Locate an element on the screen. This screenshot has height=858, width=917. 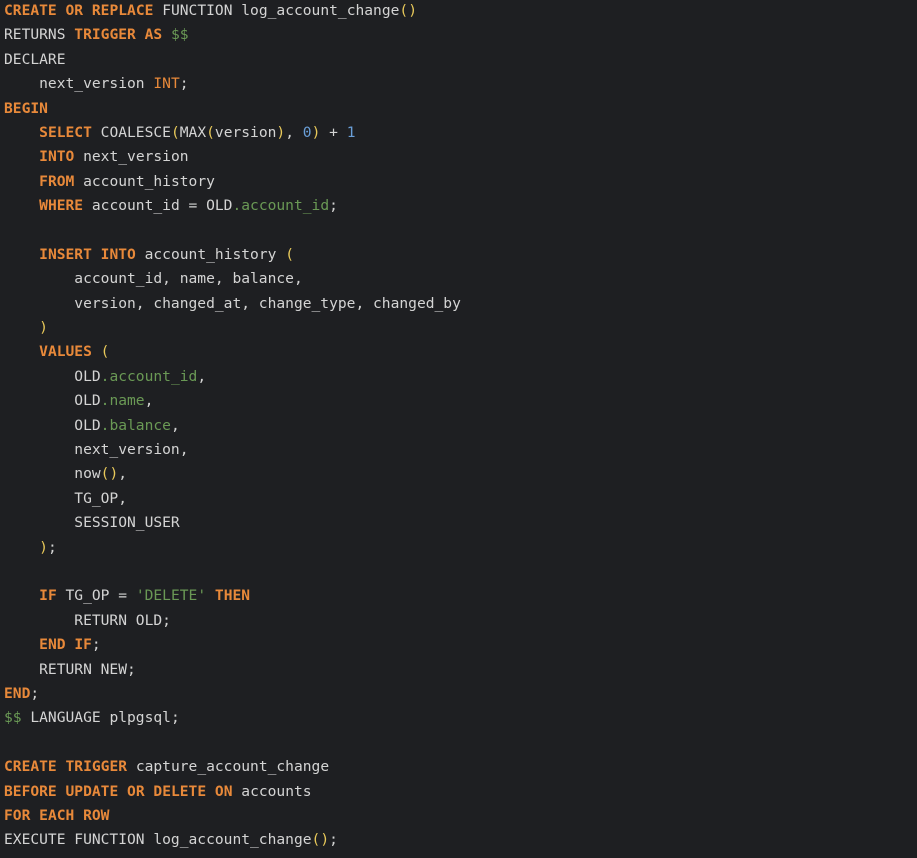
code-token: version is located at coordinates (245, 132).